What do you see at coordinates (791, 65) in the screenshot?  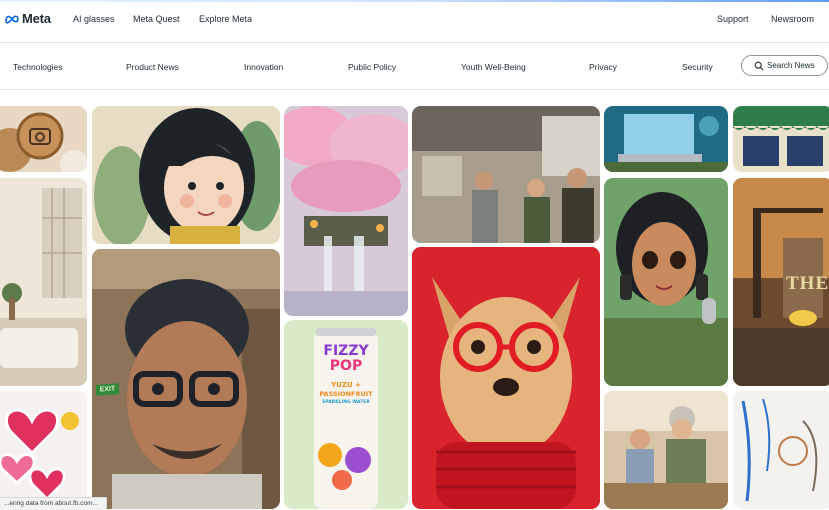 I see `search-news-label: Search News` at bounding box center [791, 65].